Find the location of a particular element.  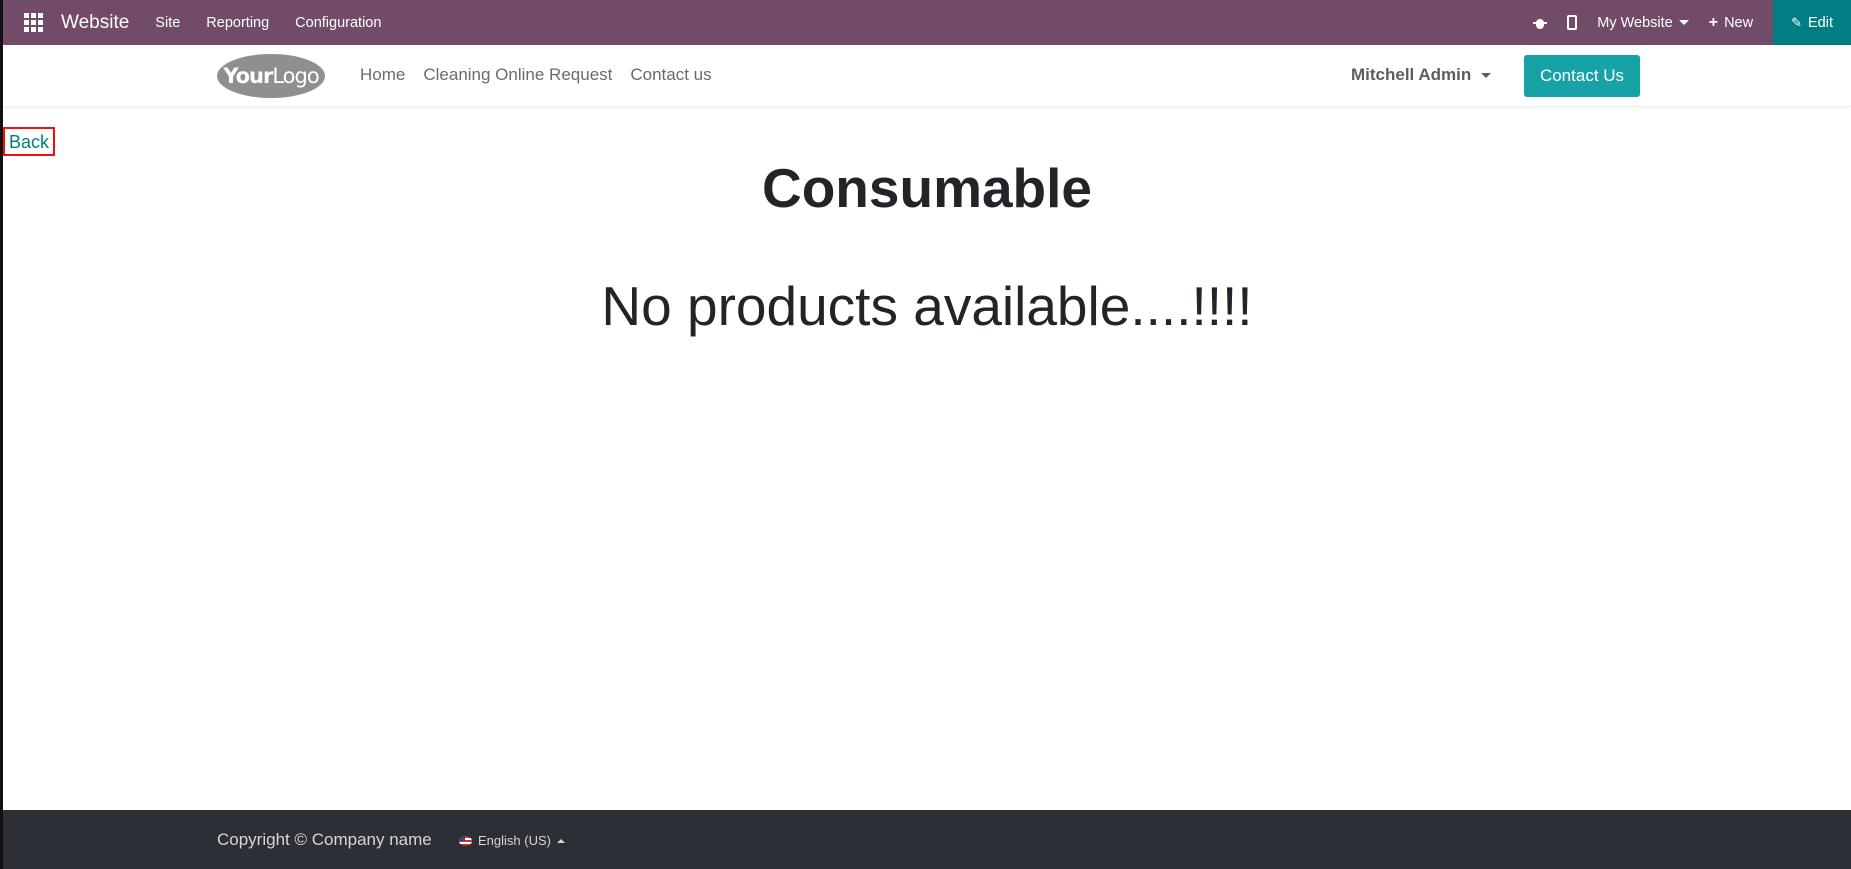

us-flag-icon is located at coordinates (465, 840).